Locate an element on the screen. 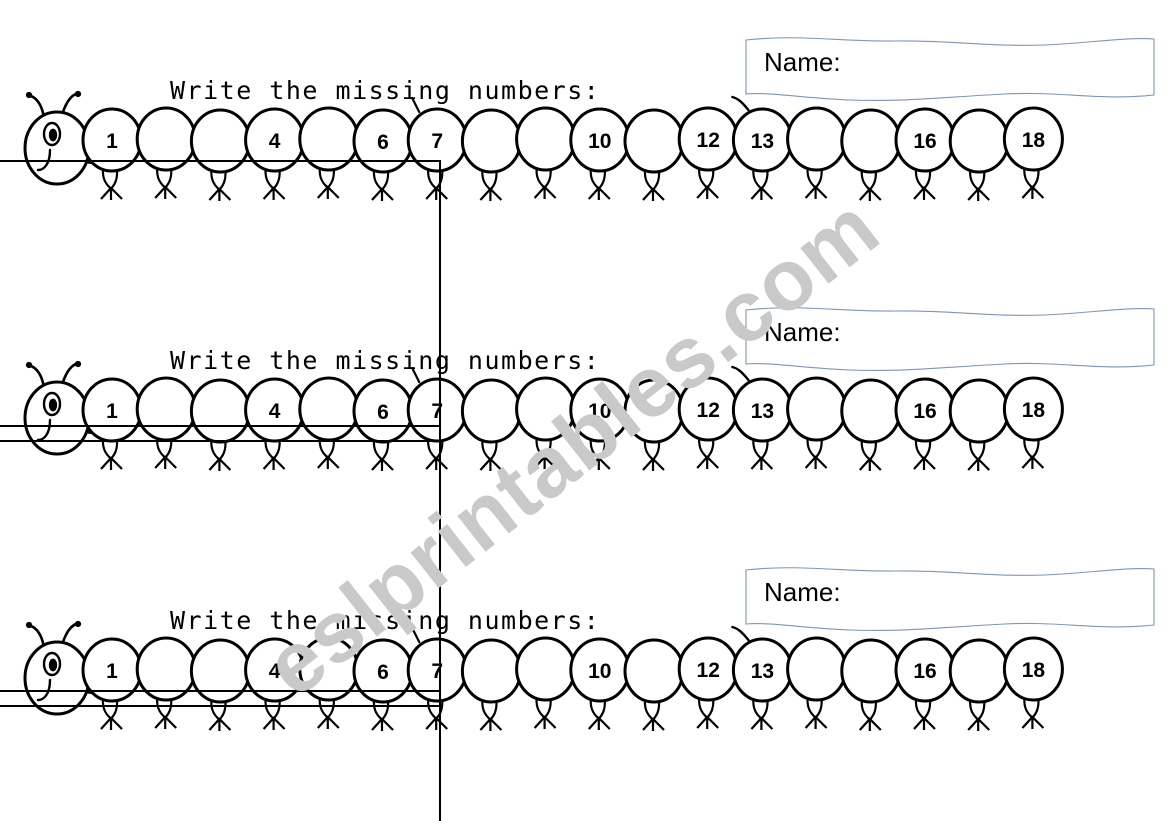 This screenshot has height=821, width=1169. prompt-text-row-2: Write the missing numbers: is located at coordinates (385, 360).